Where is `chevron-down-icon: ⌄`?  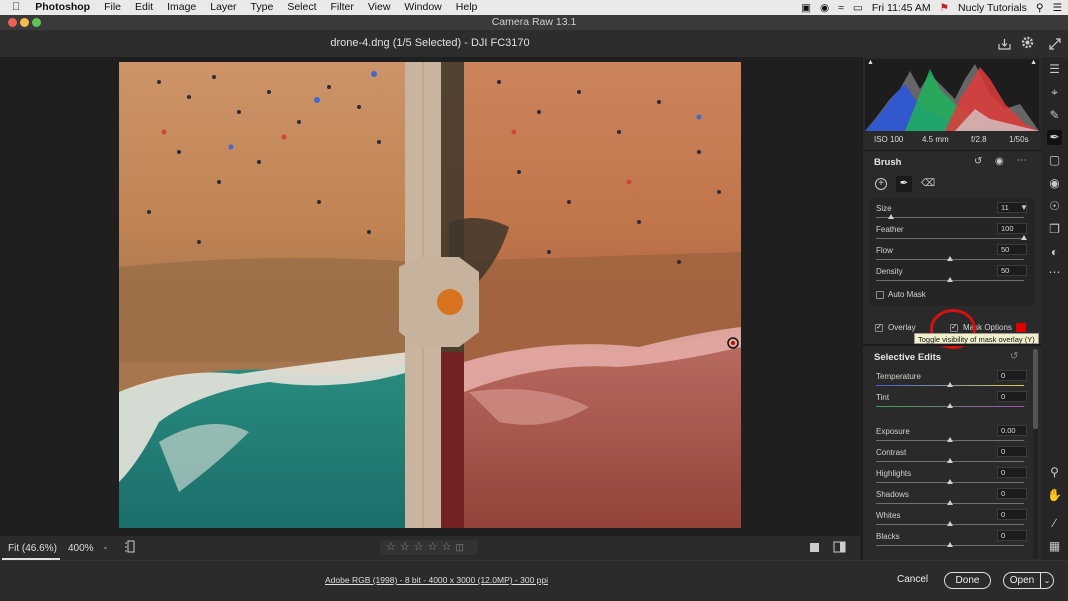
chevron-down-icon: ⌄ is located at coordinates (105, 546).